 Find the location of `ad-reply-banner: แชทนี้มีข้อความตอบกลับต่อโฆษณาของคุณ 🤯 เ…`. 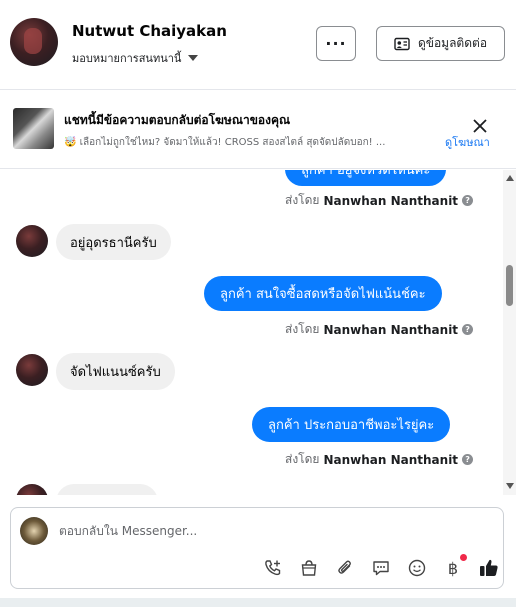

ad-reply-banner: แชทนี้มีข้อความตอบกลับต่อโฆษณาของคุณ 🤯 เ… is located at coordinates (258, 130).